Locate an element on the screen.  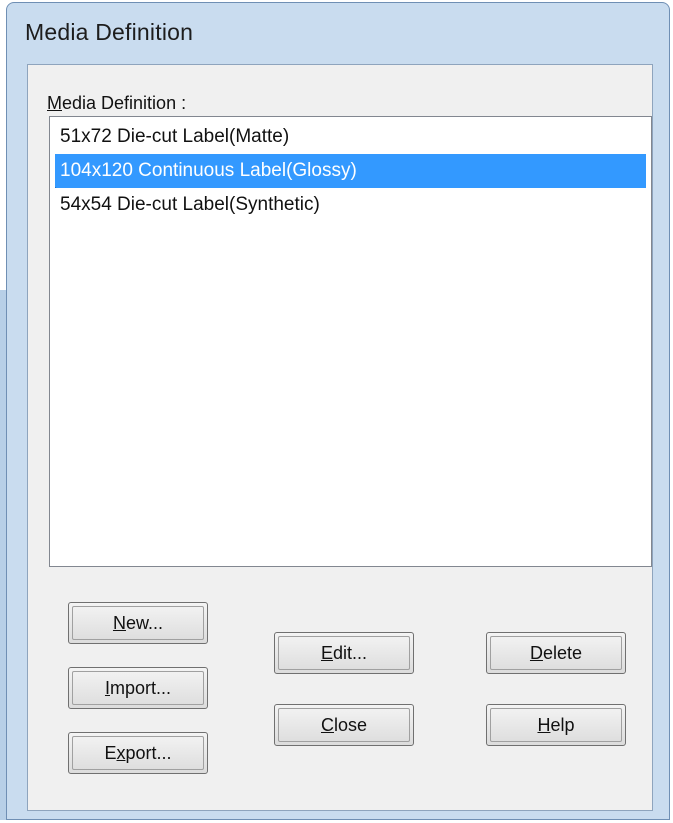
help-button-mnemonic: H is located at coordinates (544, 725).